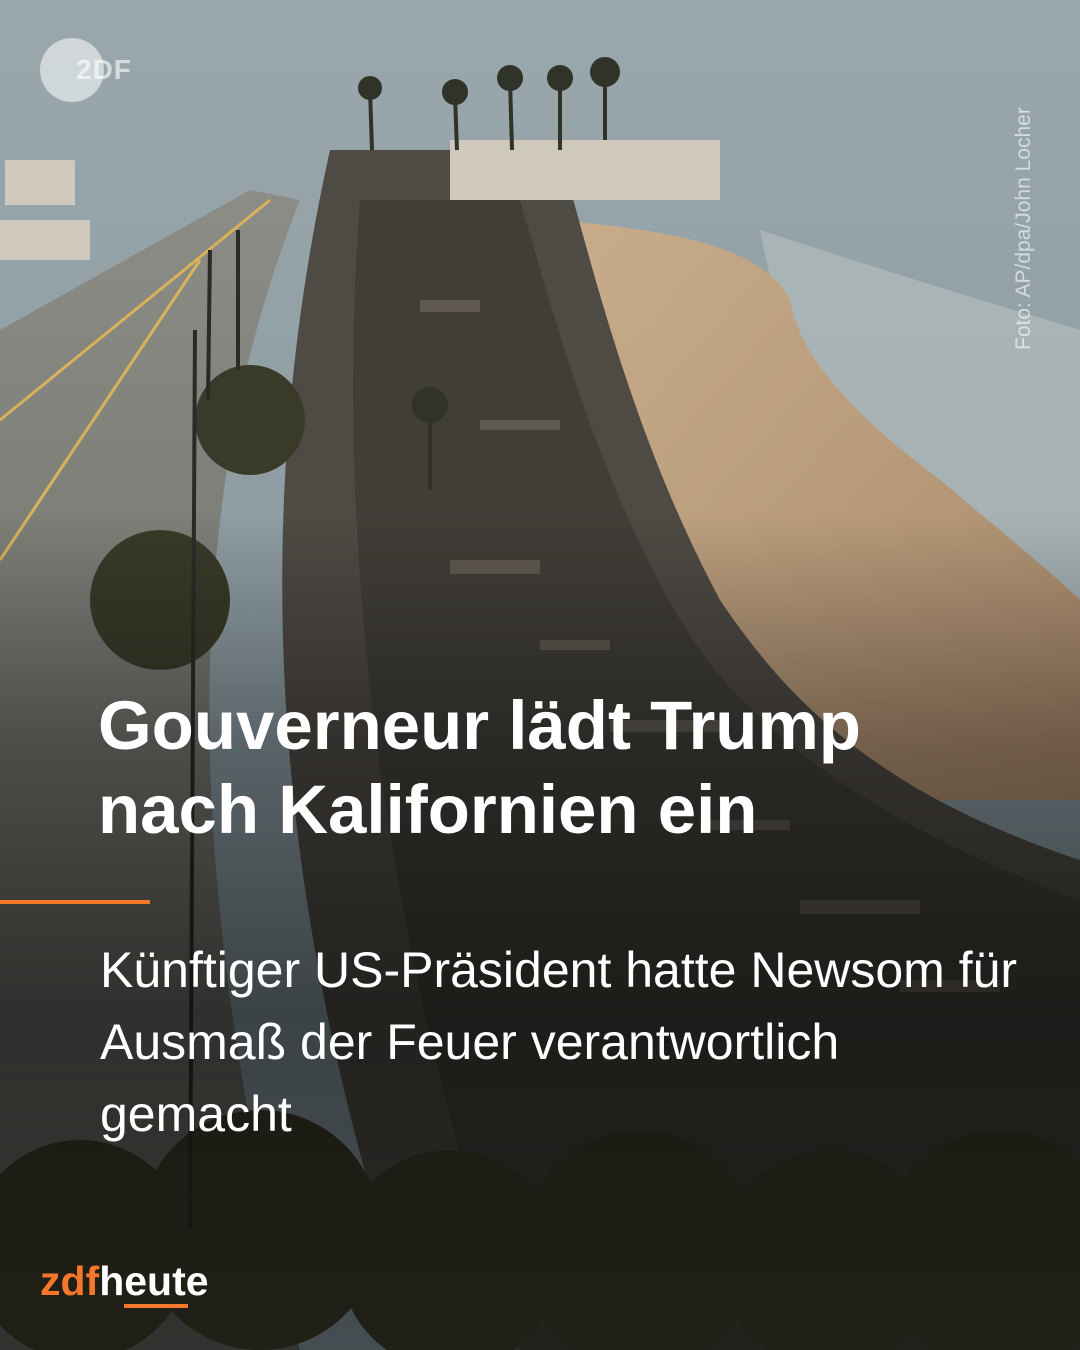  What do you see at coordinates (75, 902) in the screenshot?
I see `accent-divider` at bounding box center [75, 902].